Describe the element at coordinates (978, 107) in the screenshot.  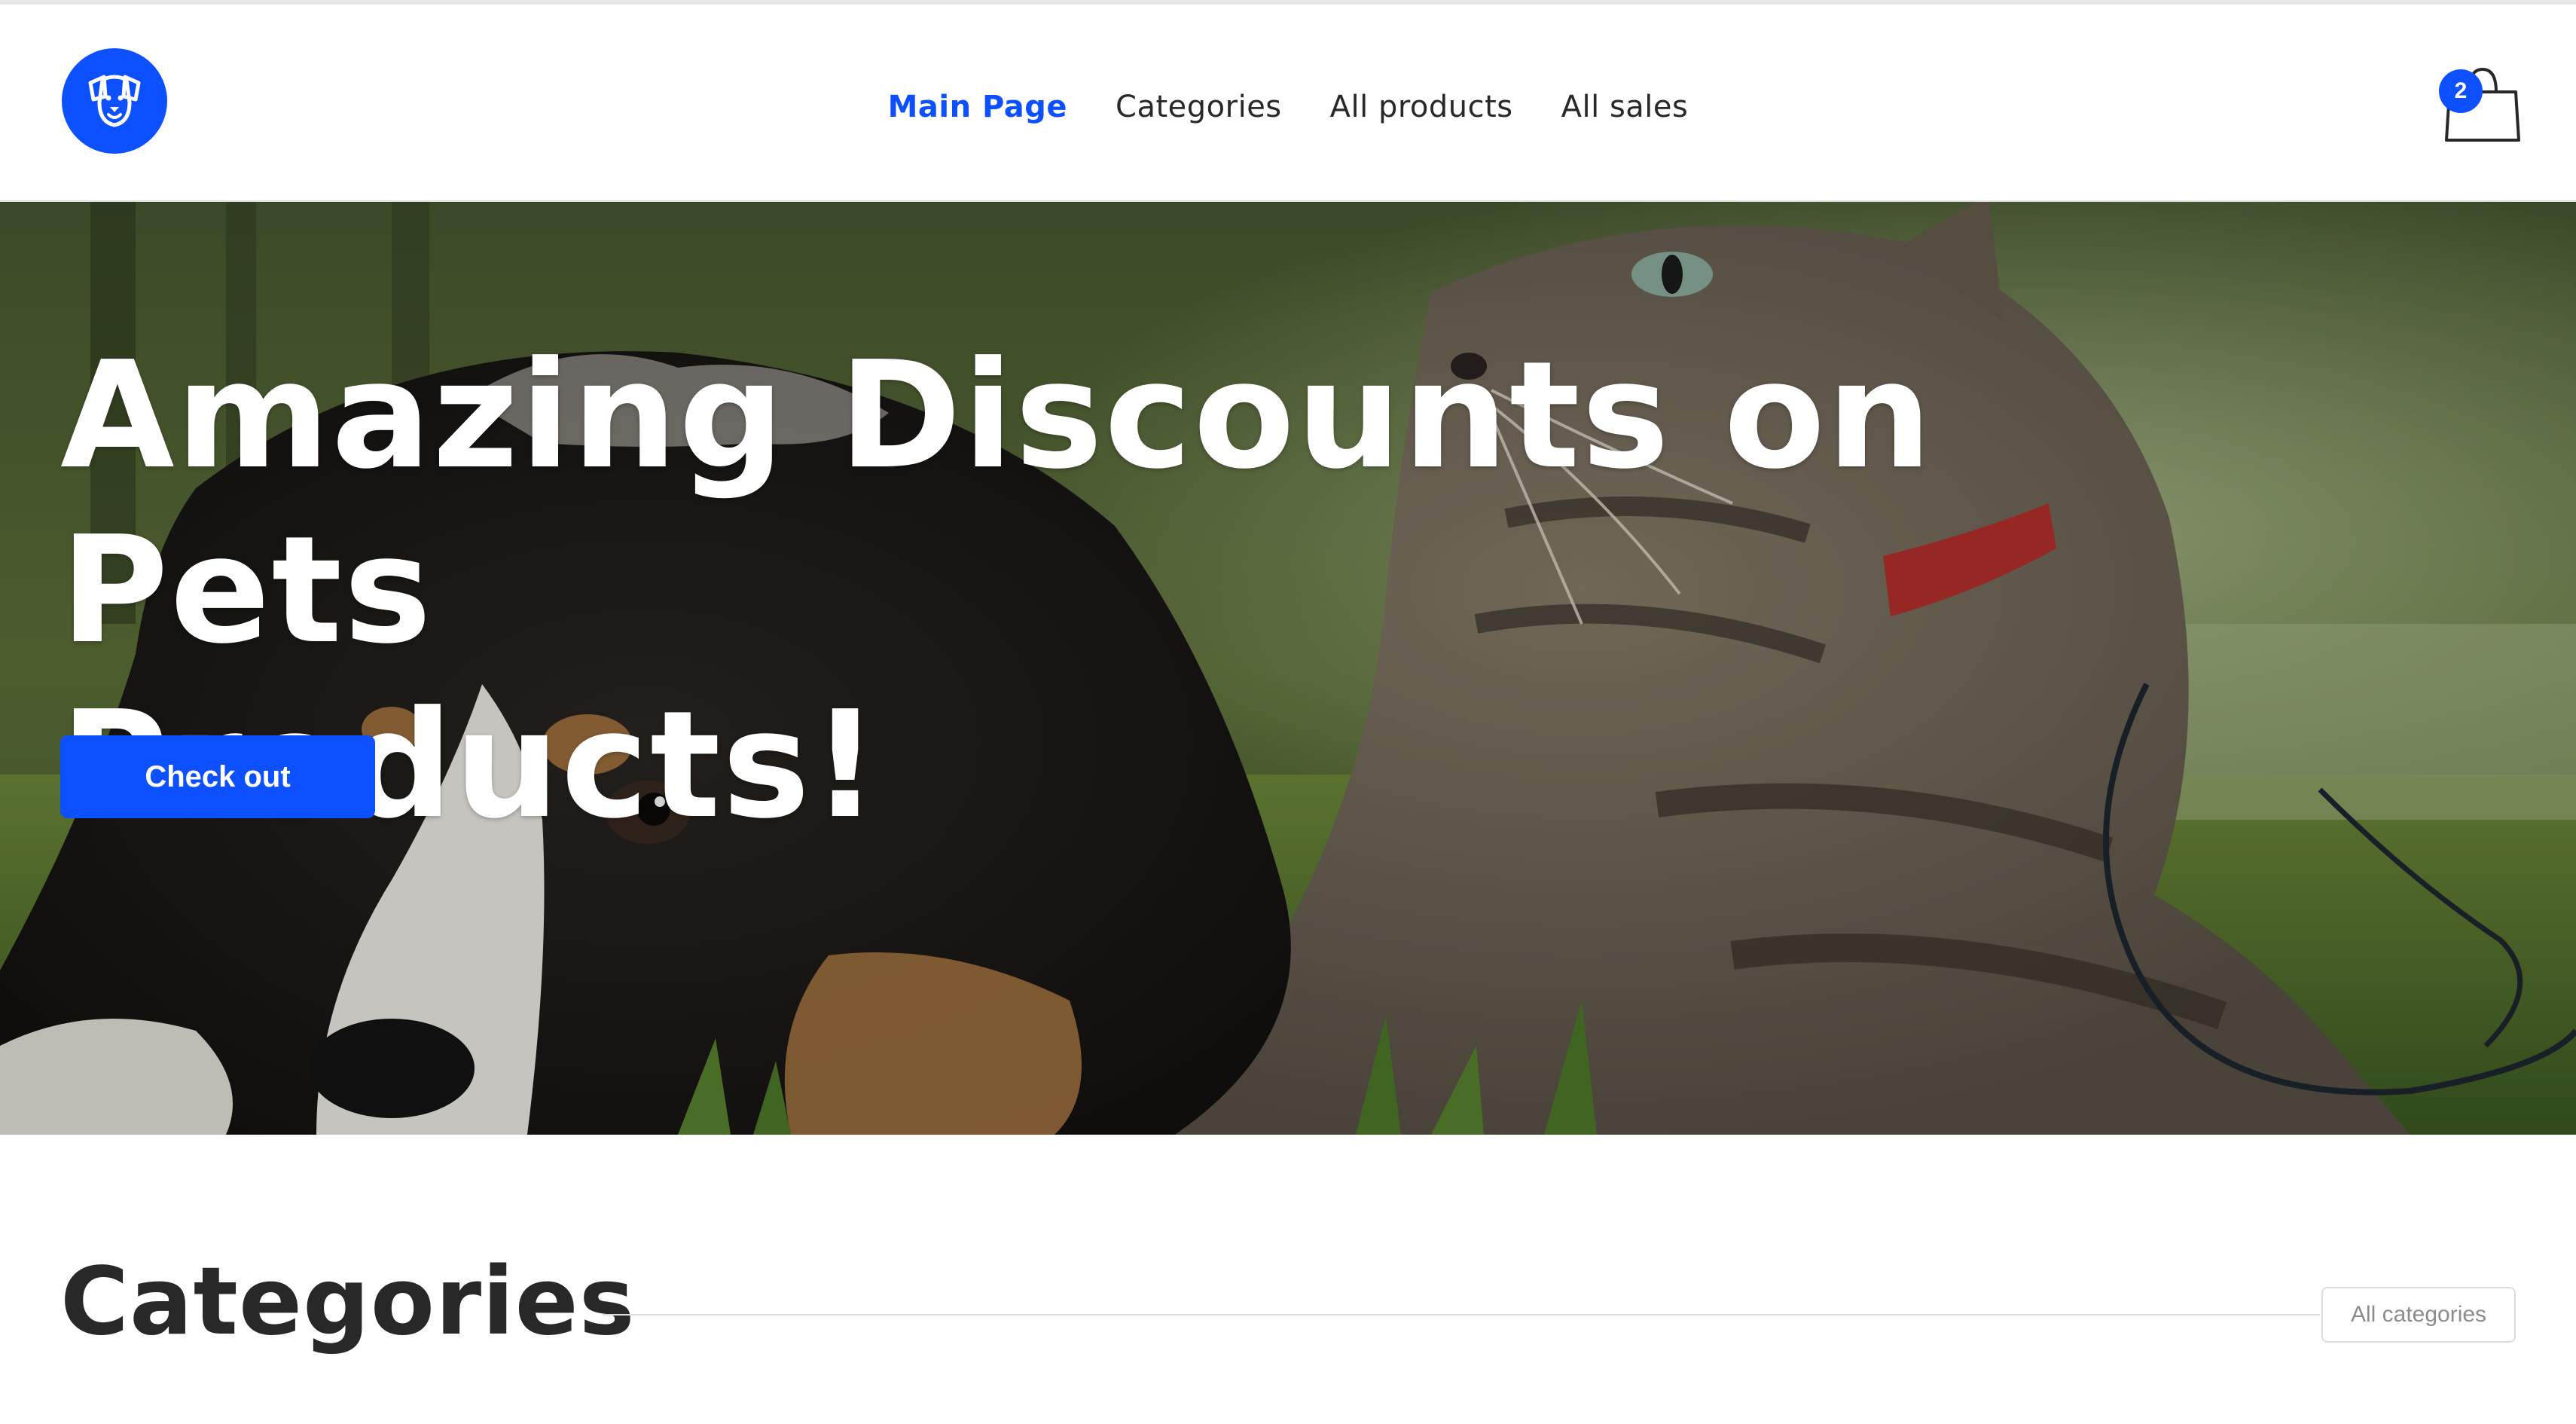
I see `nav-item-main-page: Main Page` at that location.